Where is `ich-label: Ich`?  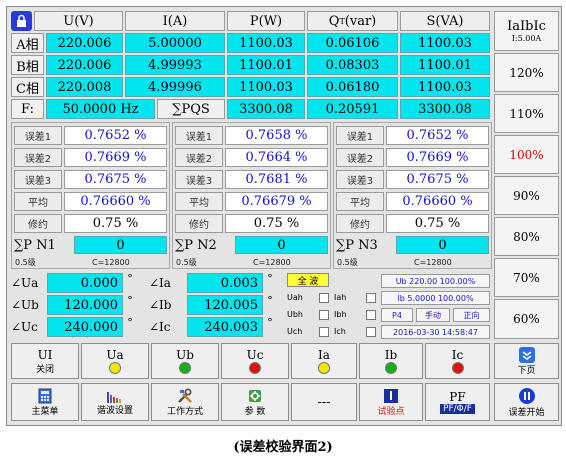
ich-label: Ich is located at coordinates (340, 331).